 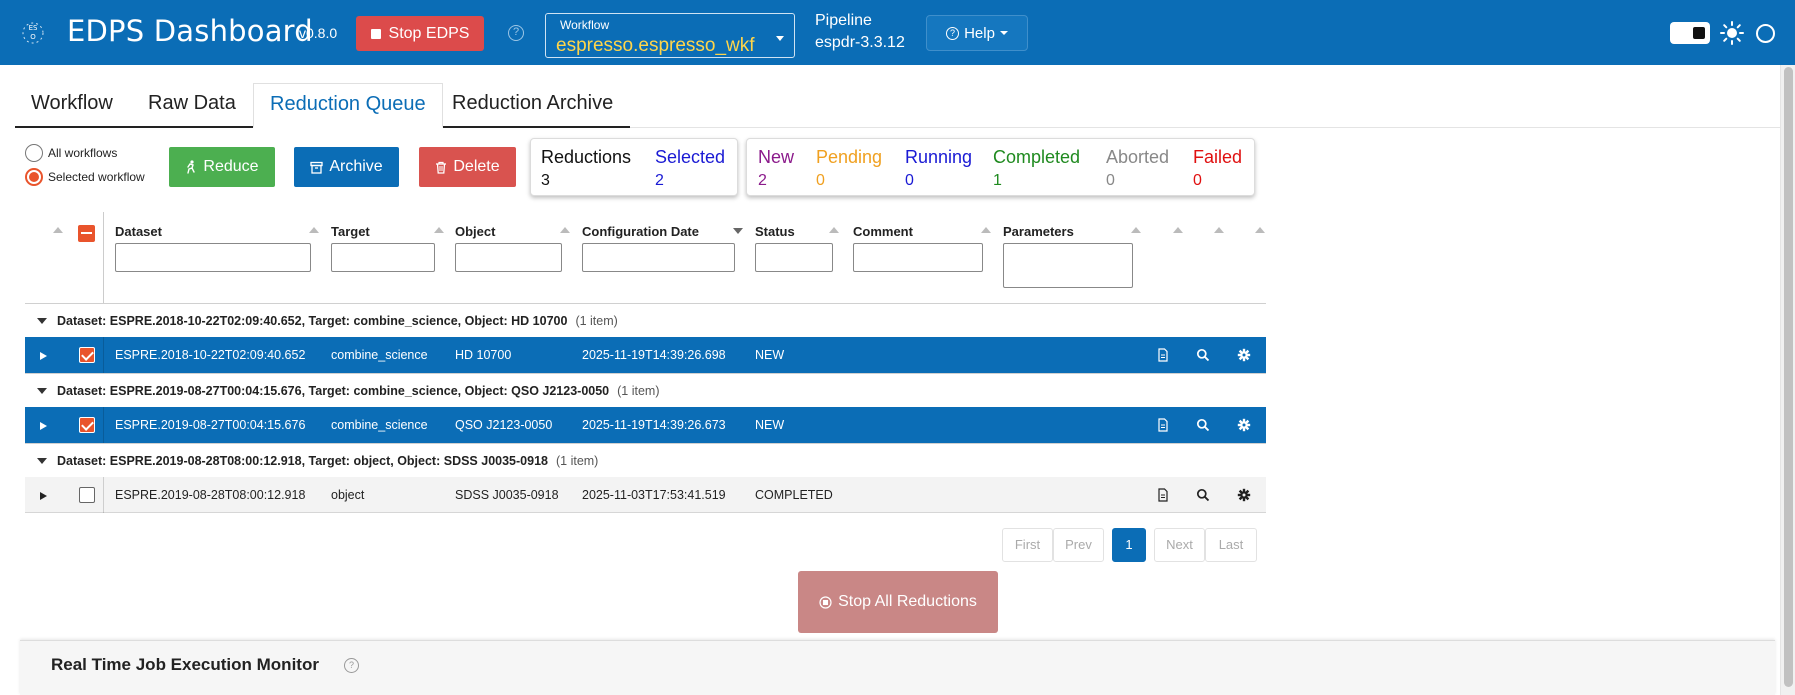 What do you see at coordinates (350, 231) in the screenshot?
I see `column-header-target: Target` at bounding box center [350, 231].